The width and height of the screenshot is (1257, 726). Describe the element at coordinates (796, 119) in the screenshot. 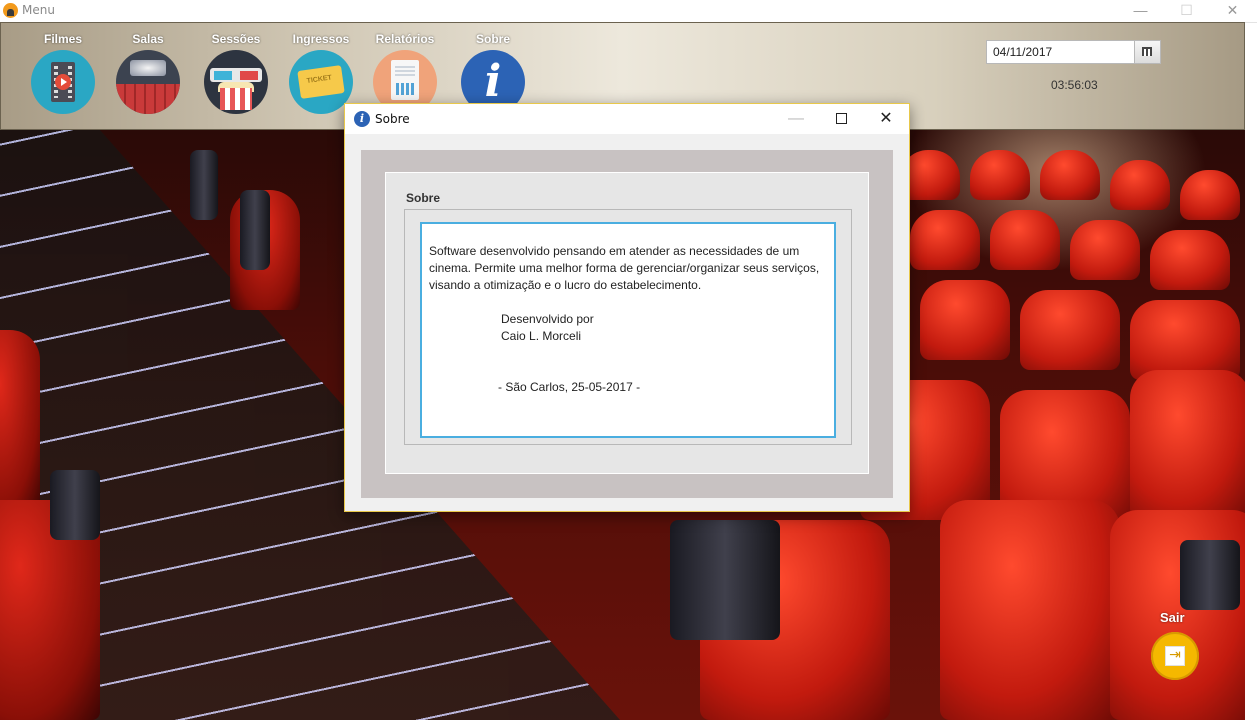

I see `dialog-minimize-button: —` at that location.